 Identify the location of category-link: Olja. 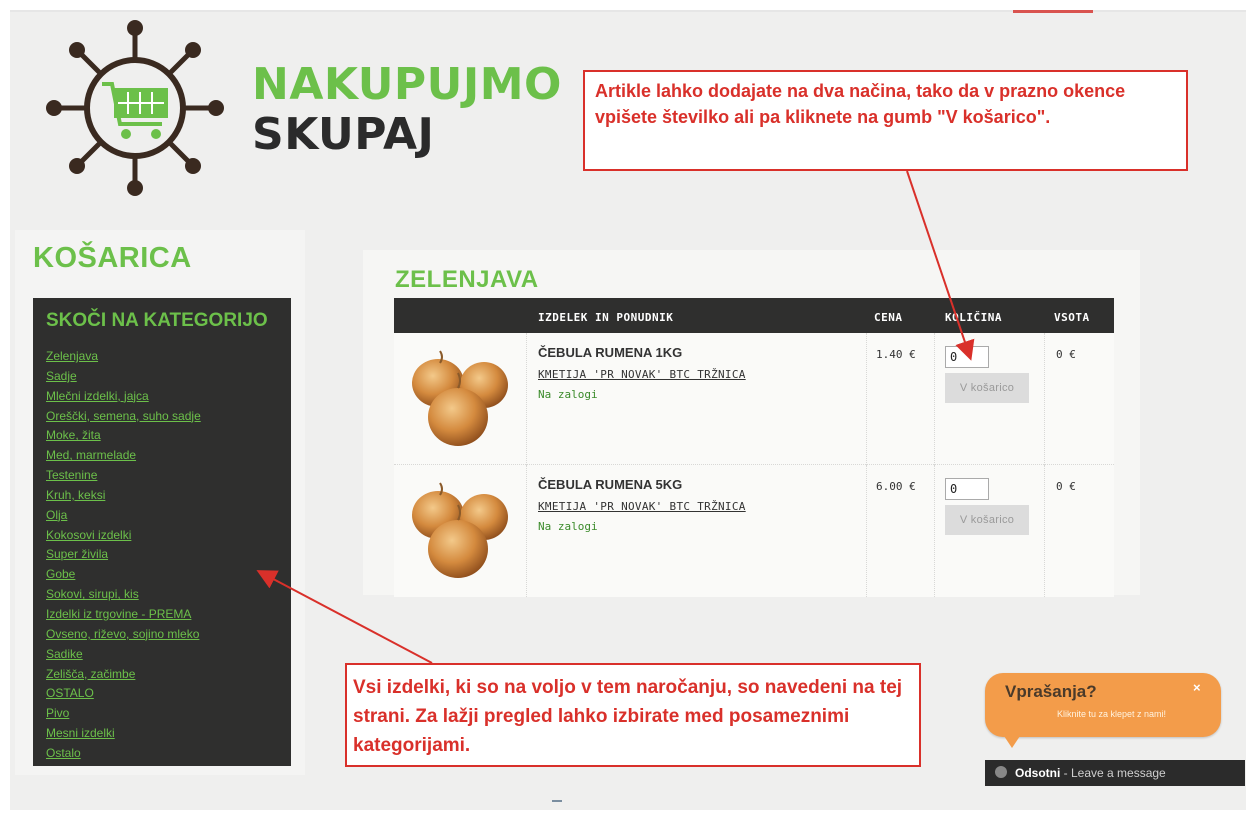
(56, 515).